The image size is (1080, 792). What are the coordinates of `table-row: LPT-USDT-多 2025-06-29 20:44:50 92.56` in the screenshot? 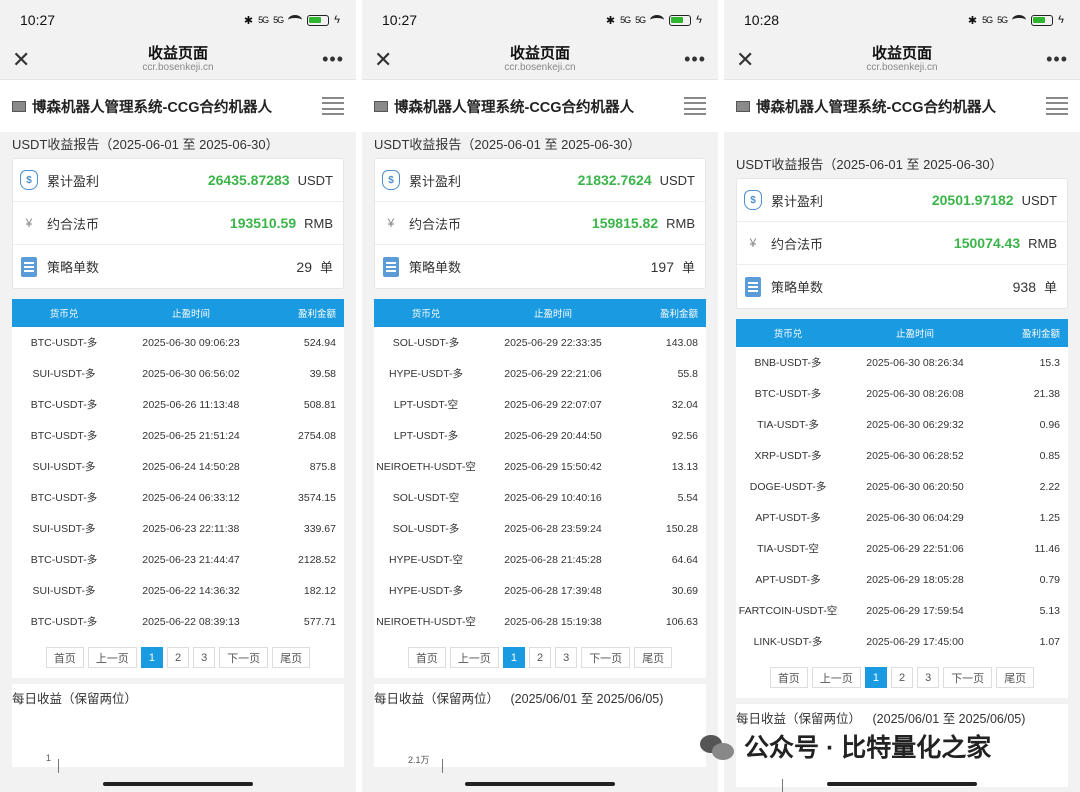 It's located at (540, 435).